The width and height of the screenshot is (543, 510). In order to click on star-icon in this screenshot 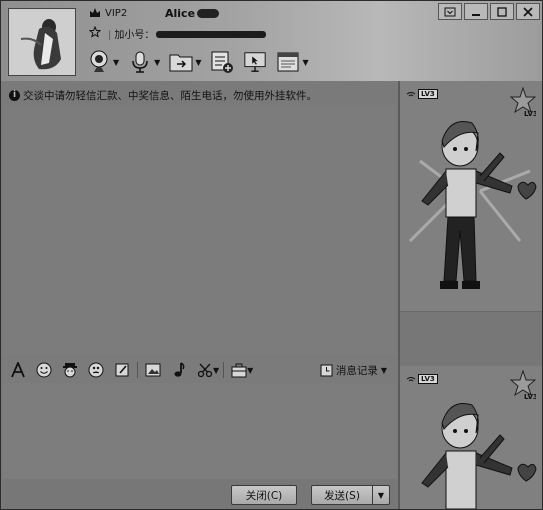, I will do `click(95, 33)`.